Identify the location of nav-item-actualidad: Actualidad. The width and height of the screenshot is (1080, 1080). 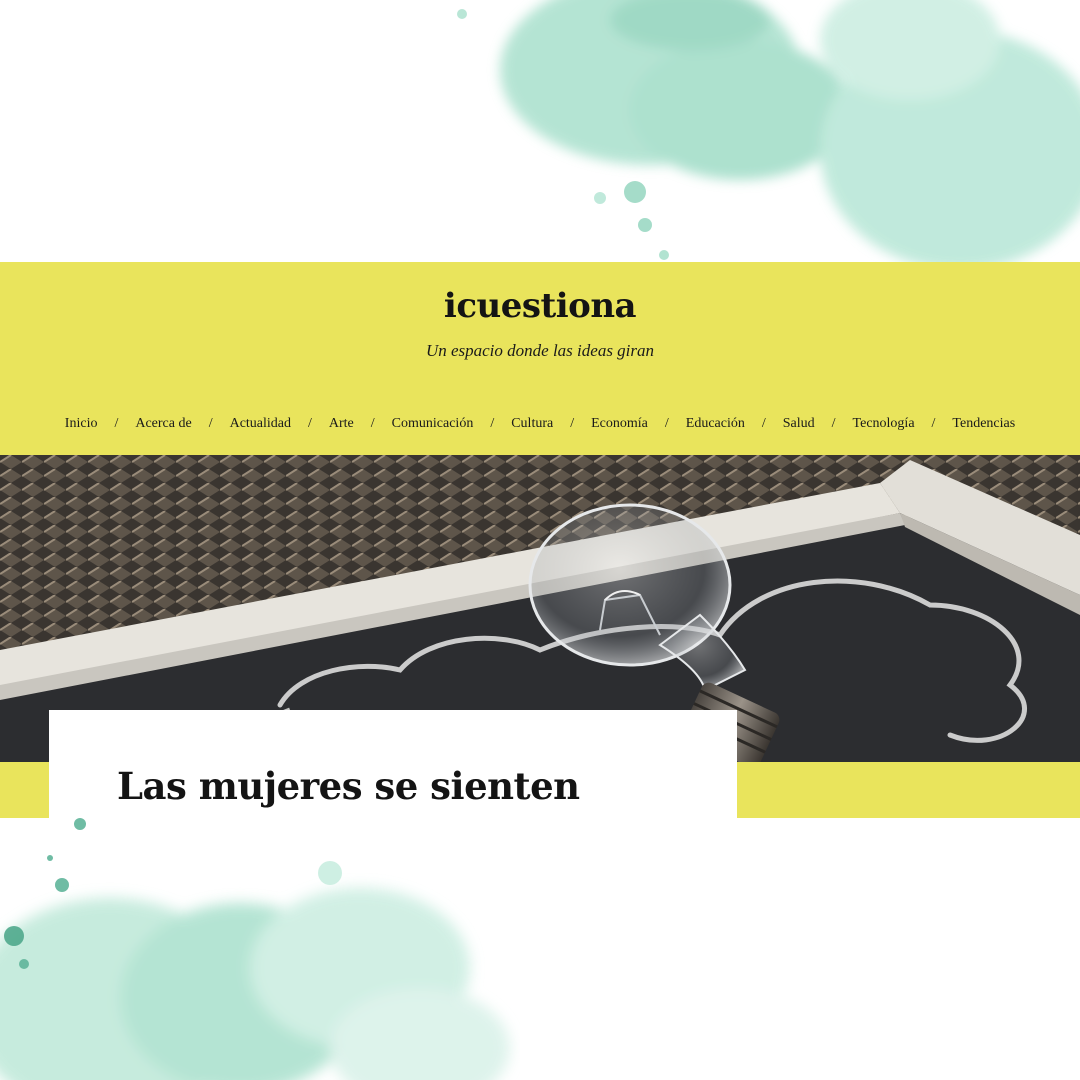
(260, 424).